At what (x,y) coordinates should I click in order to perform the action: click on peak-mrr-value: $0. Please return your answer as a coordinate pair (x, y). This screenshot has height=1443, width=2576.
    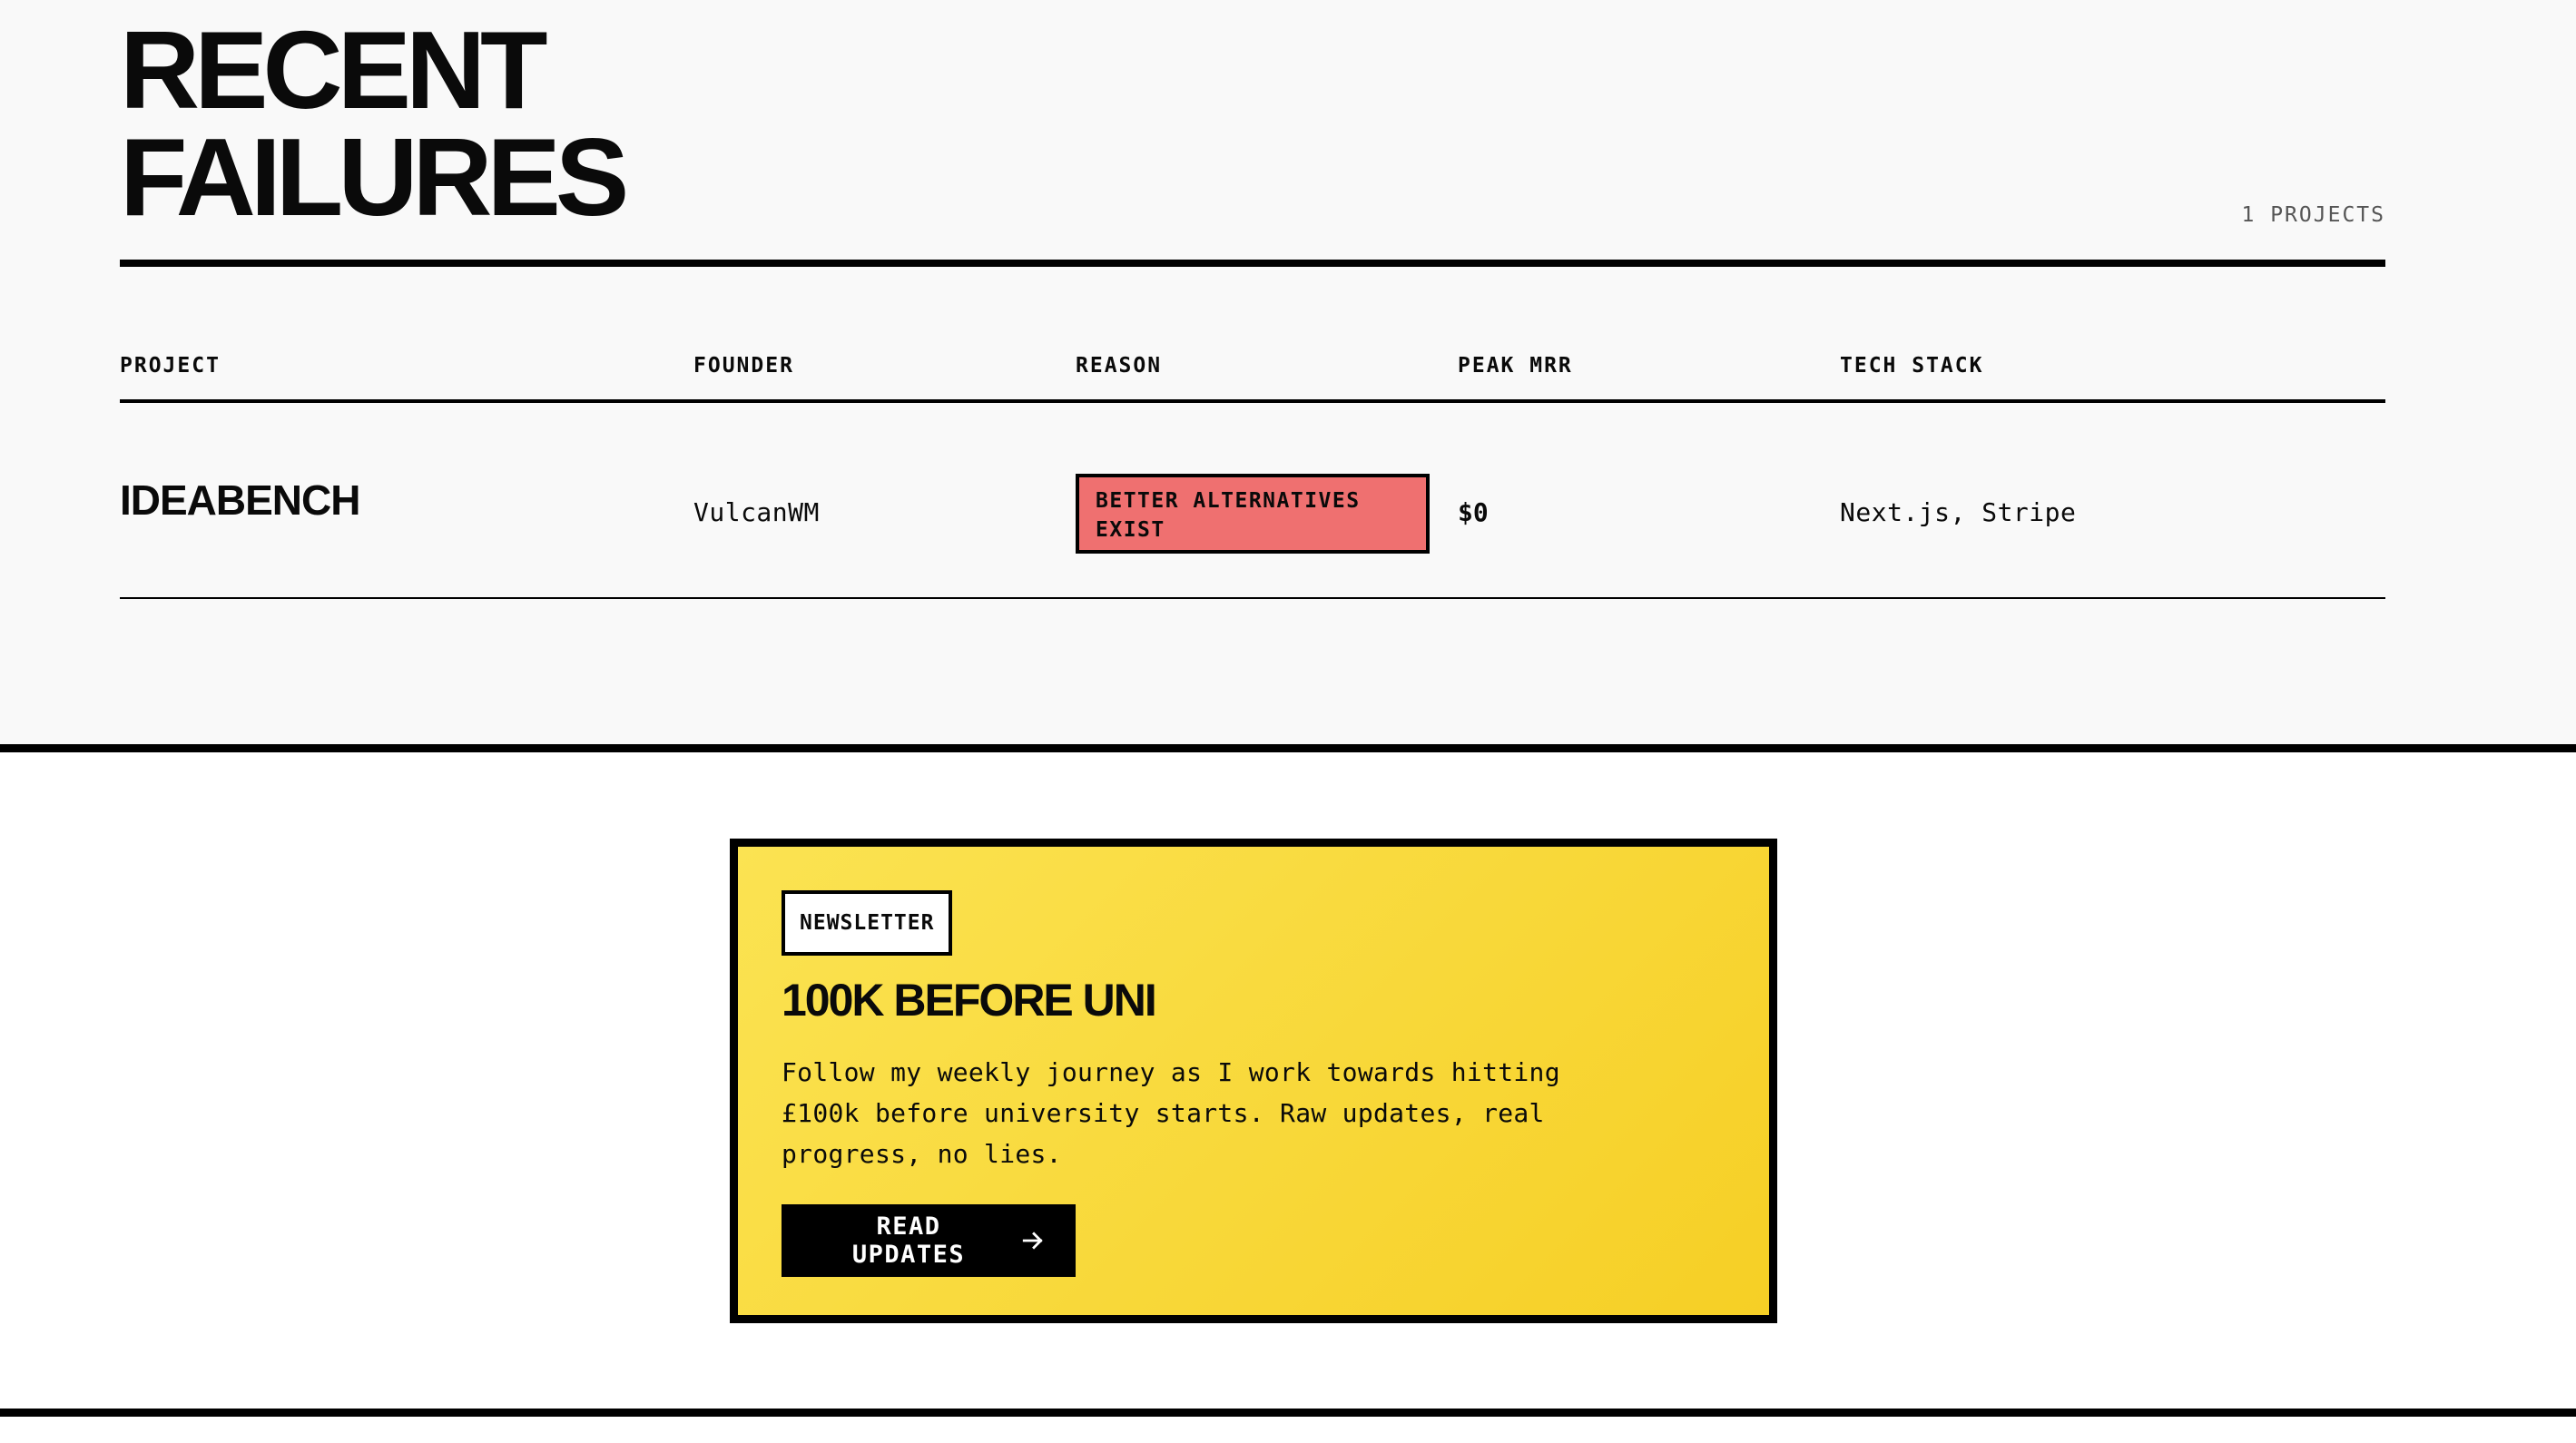
    Looking at the image, I should click on (1473, 512).